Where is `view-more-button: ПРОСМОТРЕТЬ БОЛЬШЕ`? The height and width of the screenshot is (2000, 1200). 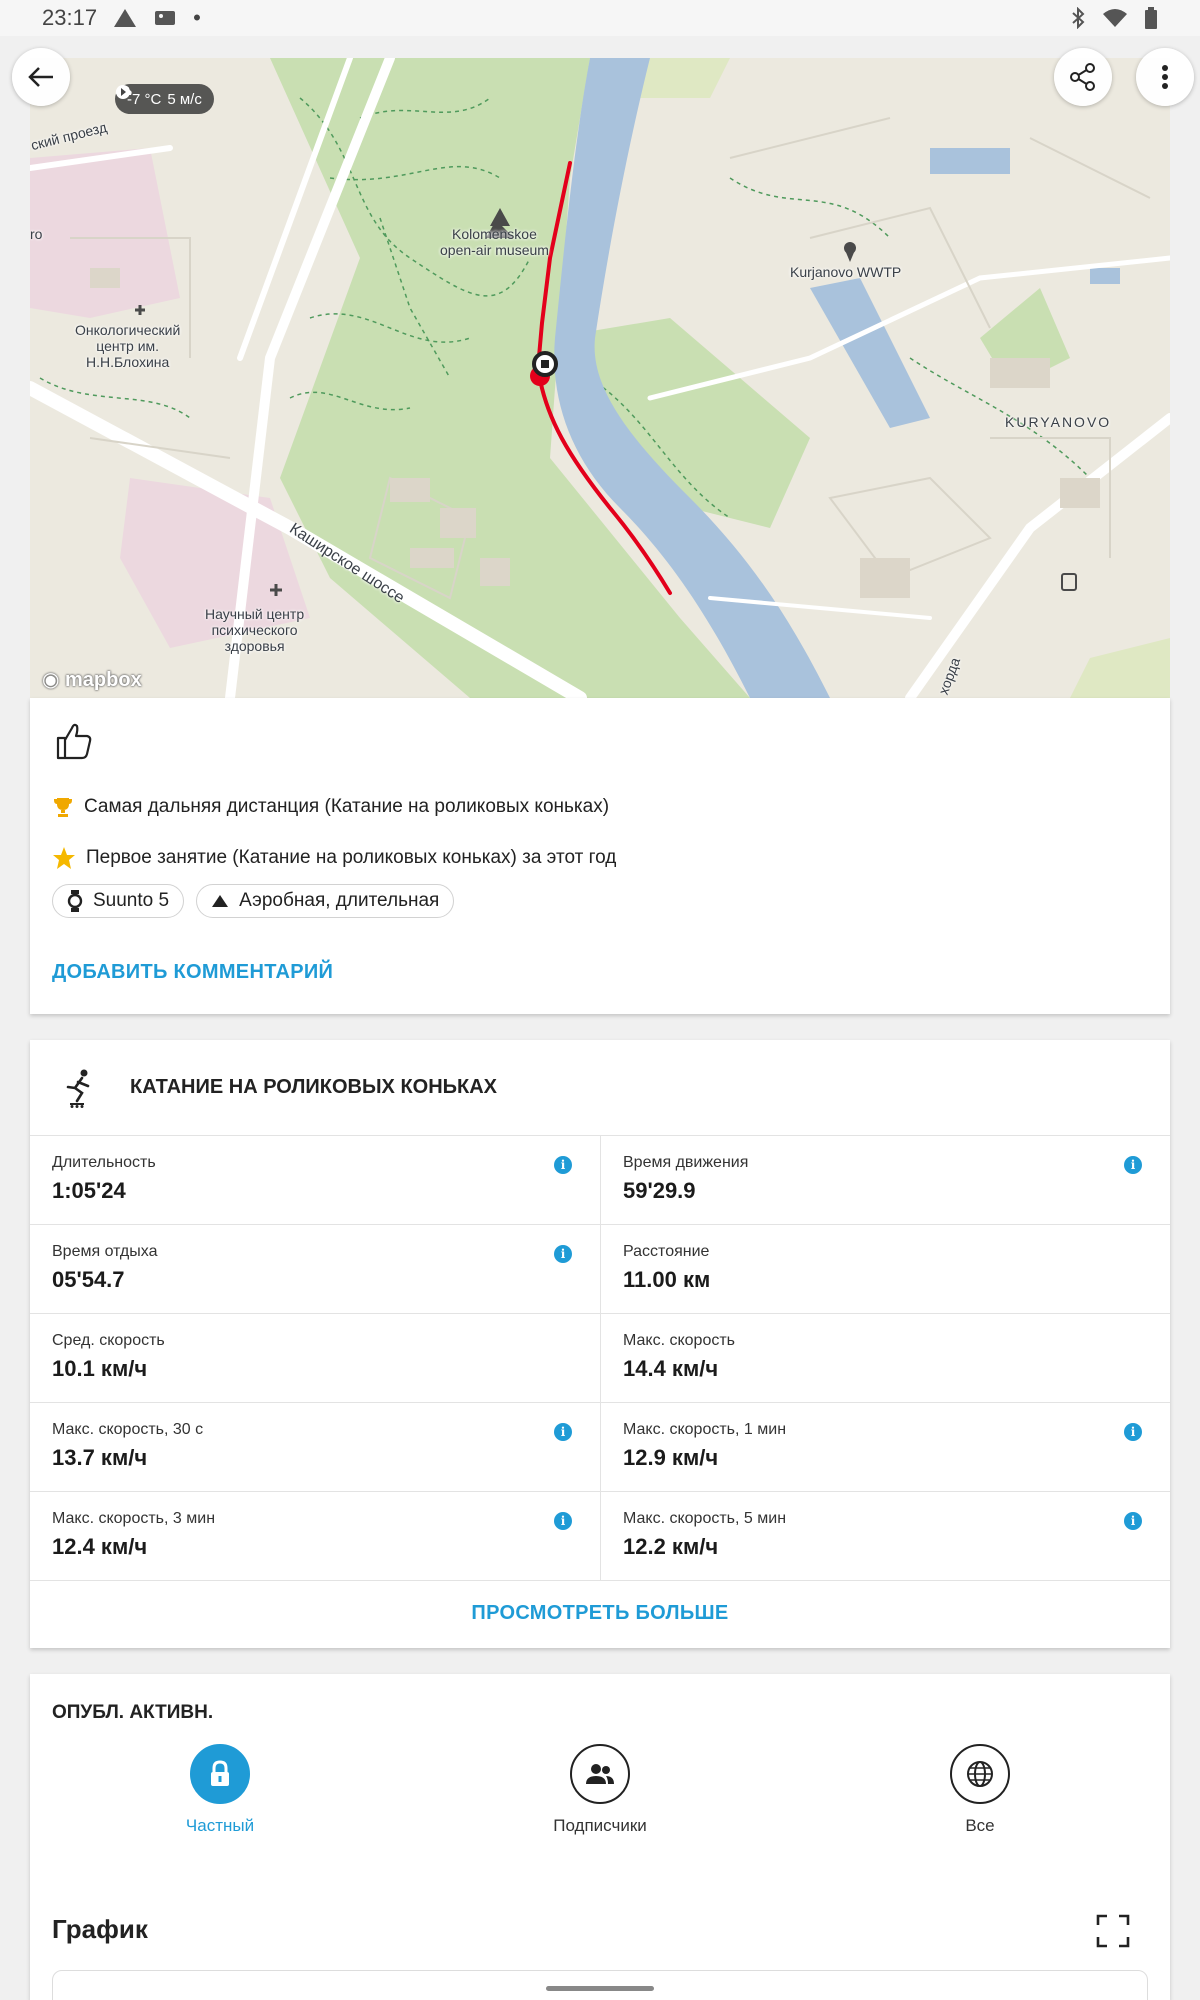 view-more-button: ПРОСМОТРЕТЬ БОЛЬШЕ is located at coordinates (600, 1613).